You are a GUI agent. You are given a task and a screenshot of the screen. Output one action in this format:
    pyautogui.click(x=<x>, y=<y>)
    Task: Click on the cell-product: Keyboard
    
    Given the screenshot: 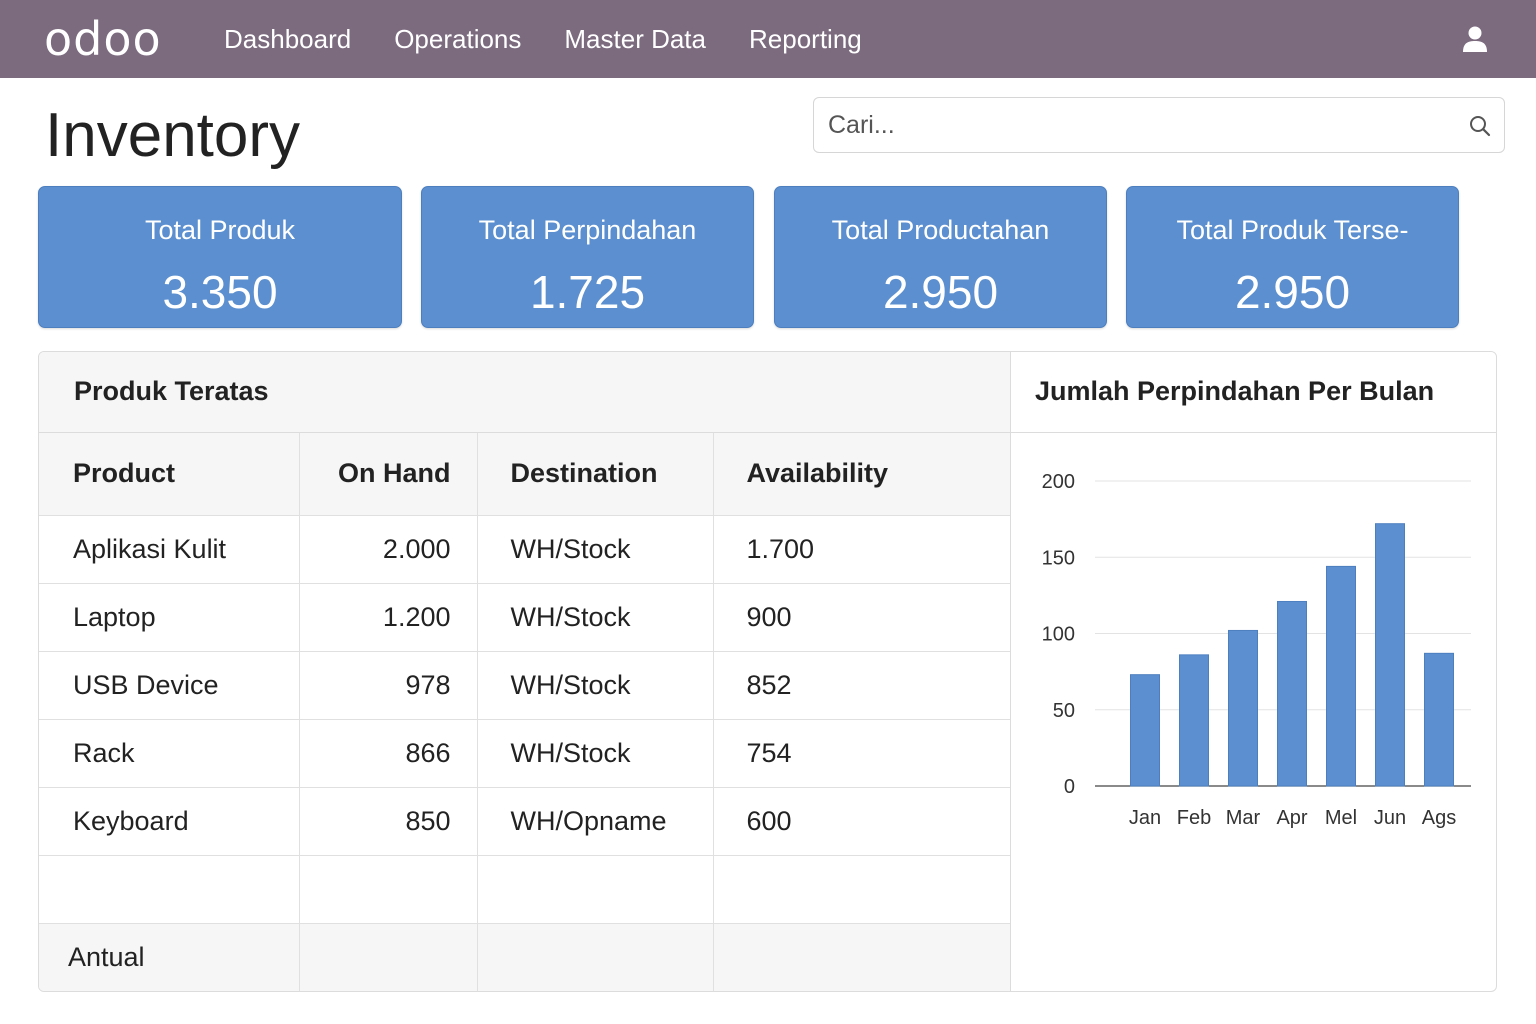 What is the action you would take?
    pyautogui.click(x=169, y=821)
    